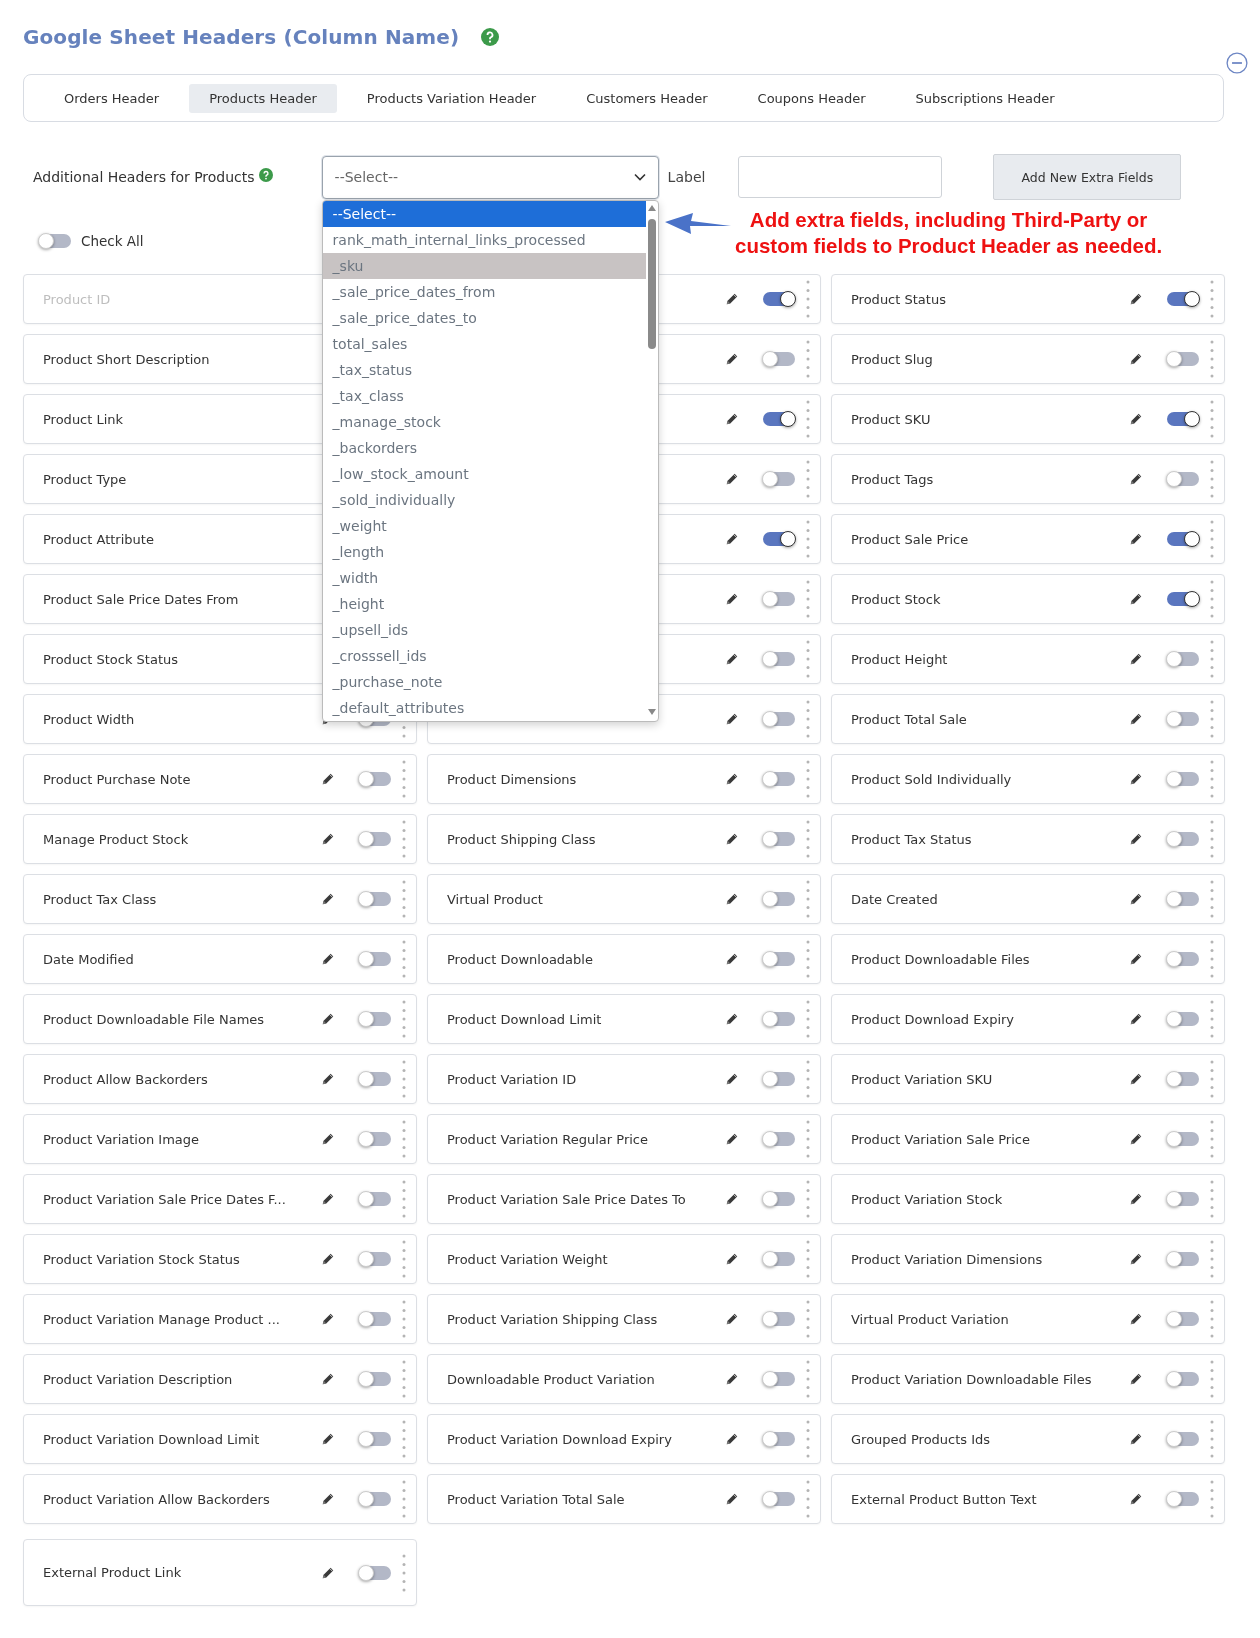  Describe the element at coordinates (940, 959) in the screenshot. I see `field-name: Product Downloadable Files` at that location.